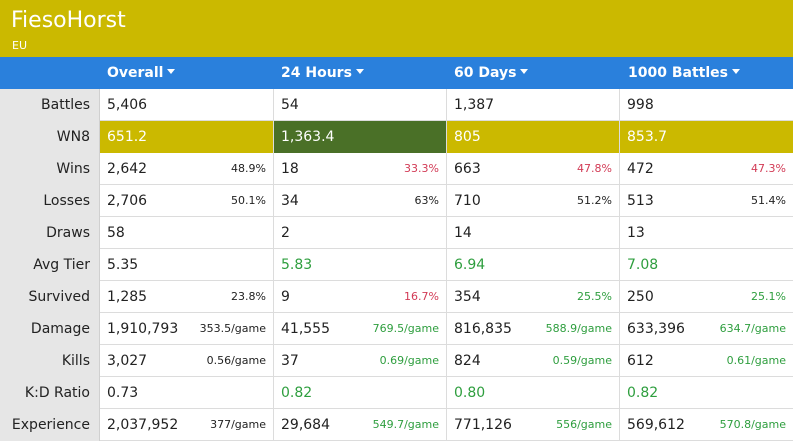 This screenshot has height=443, width=793. I want to click on cell-value: 2,642, so click(127, 169).